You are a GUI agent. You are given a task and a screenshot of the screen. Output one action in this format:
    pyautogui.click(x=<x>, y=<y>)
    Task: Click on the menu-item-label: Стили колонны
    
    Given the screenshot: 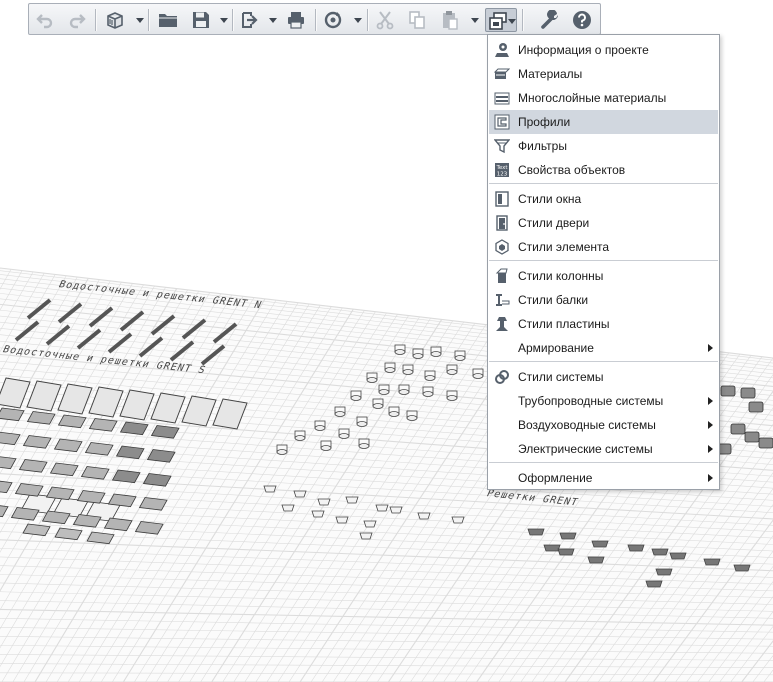 What is the action you would take?
    pyautogui.click(x=561, y=276)
    